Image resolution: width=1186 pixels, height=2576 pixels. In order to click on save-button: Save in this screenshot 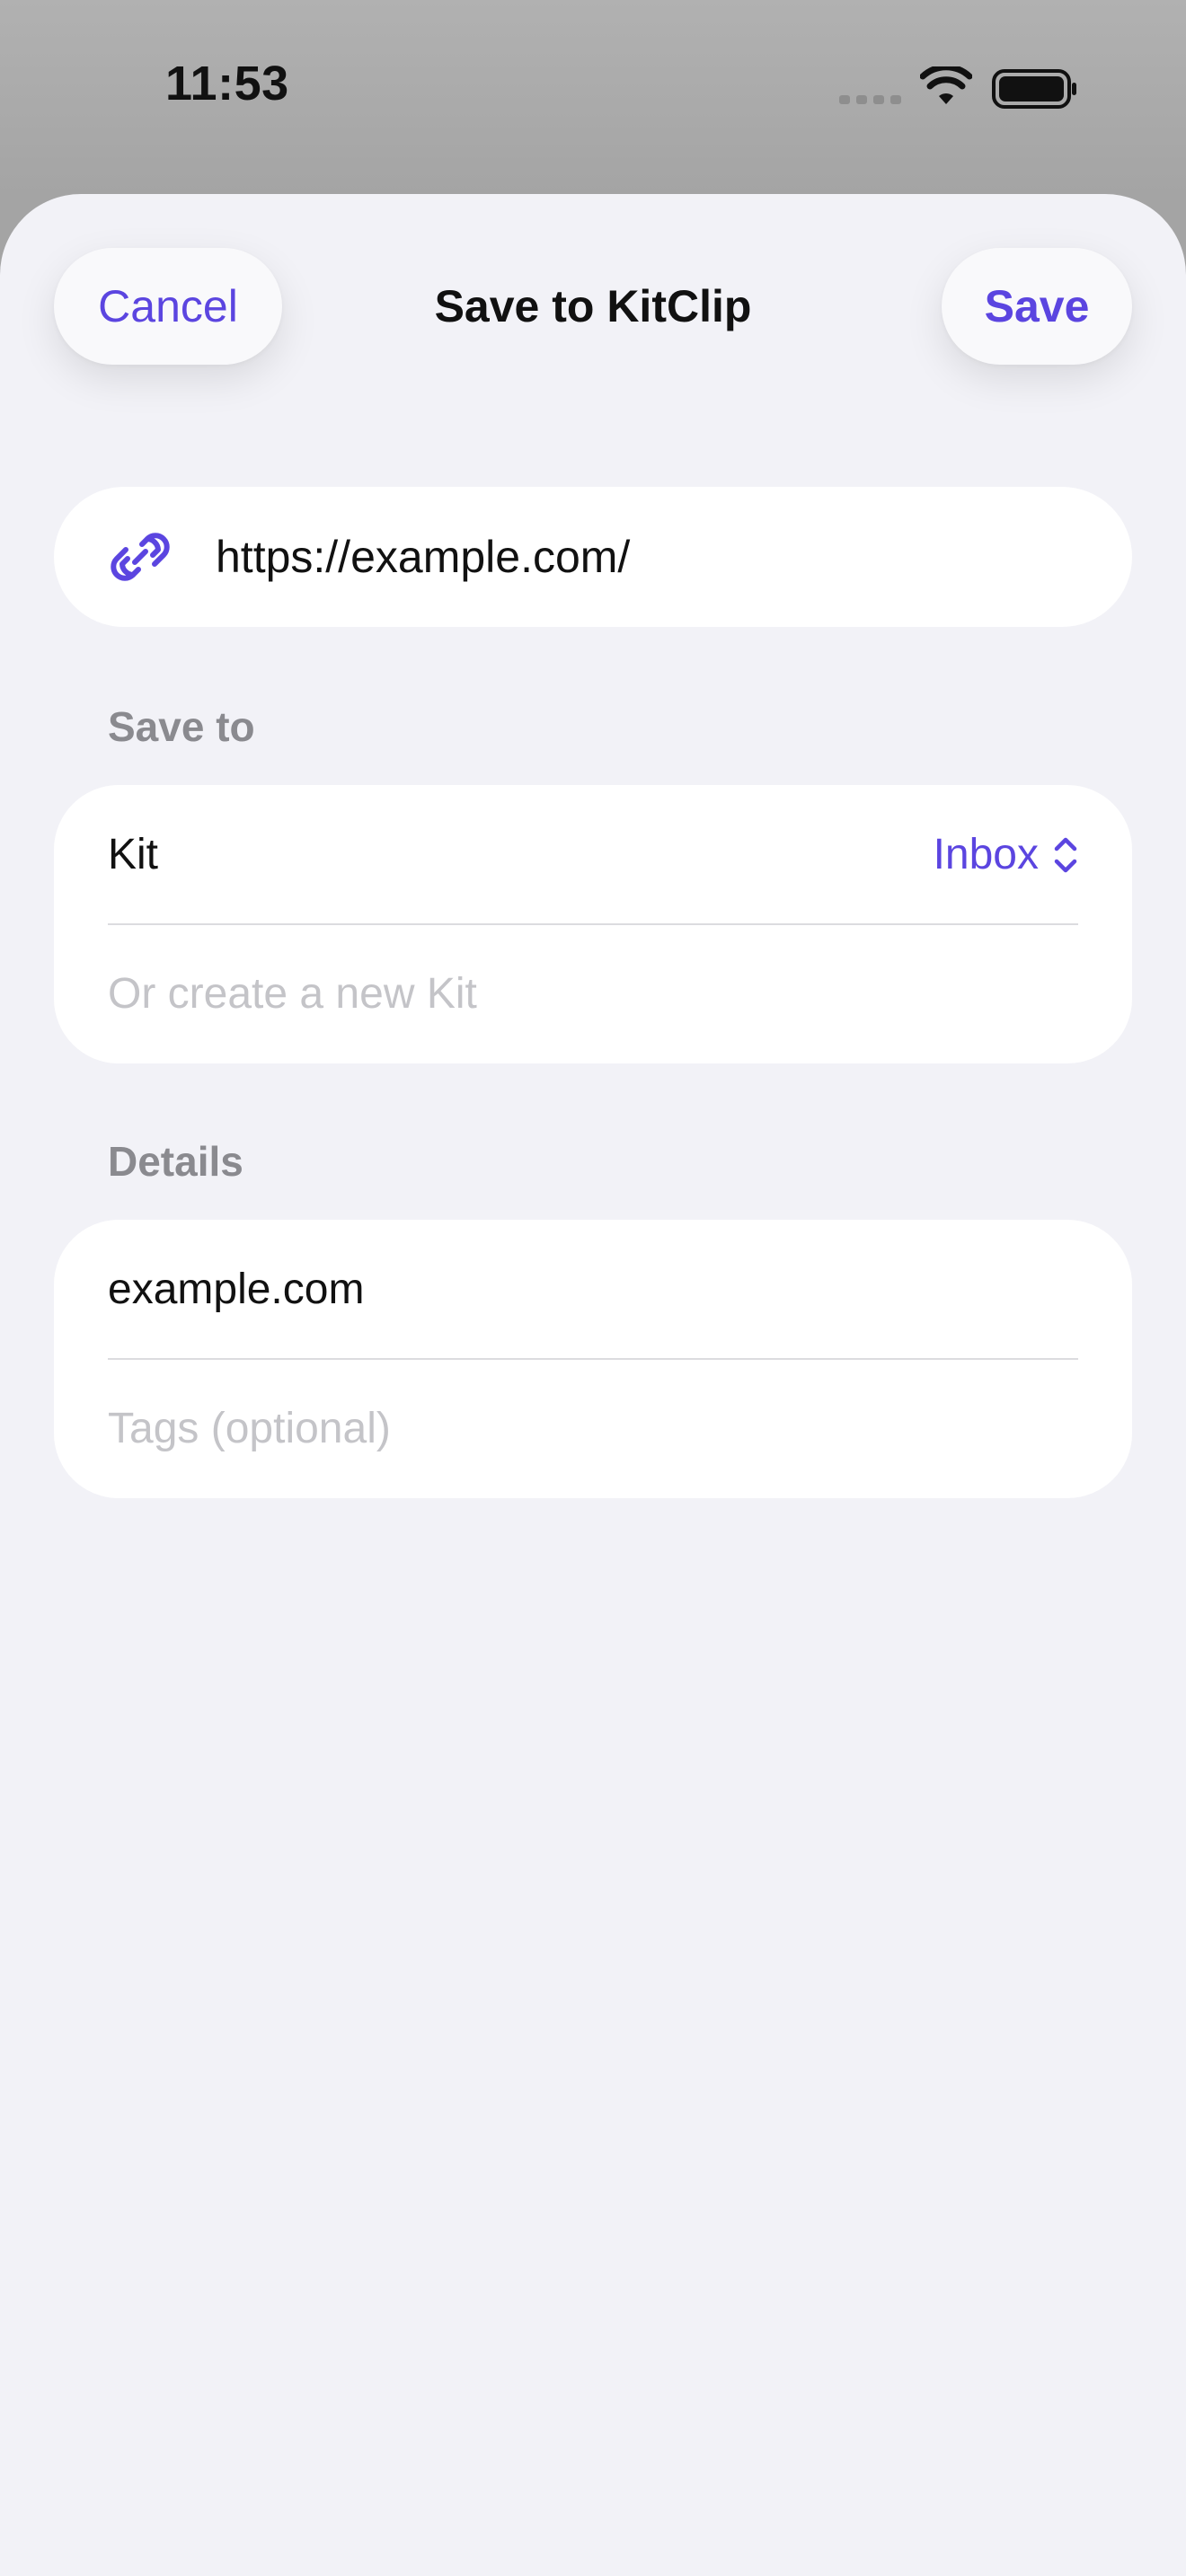, I will do `click(1037, 306)`.